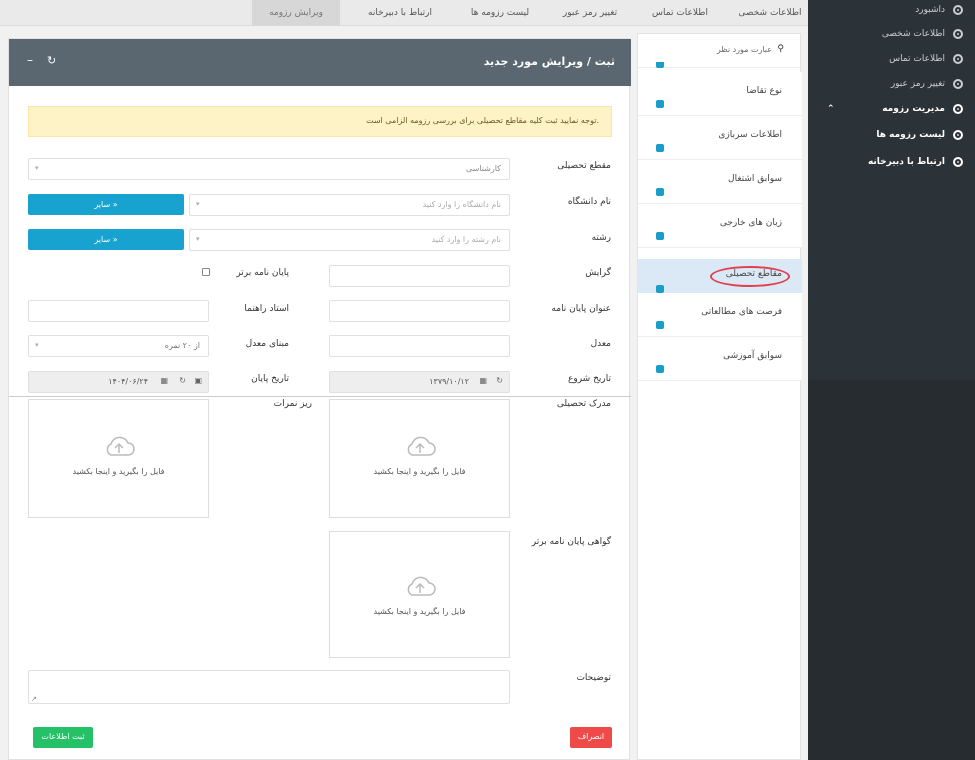  Describe the element at coordinates (269, 169) in the screenshot. I see `degree-select: کارشناسی ▾` at that location.